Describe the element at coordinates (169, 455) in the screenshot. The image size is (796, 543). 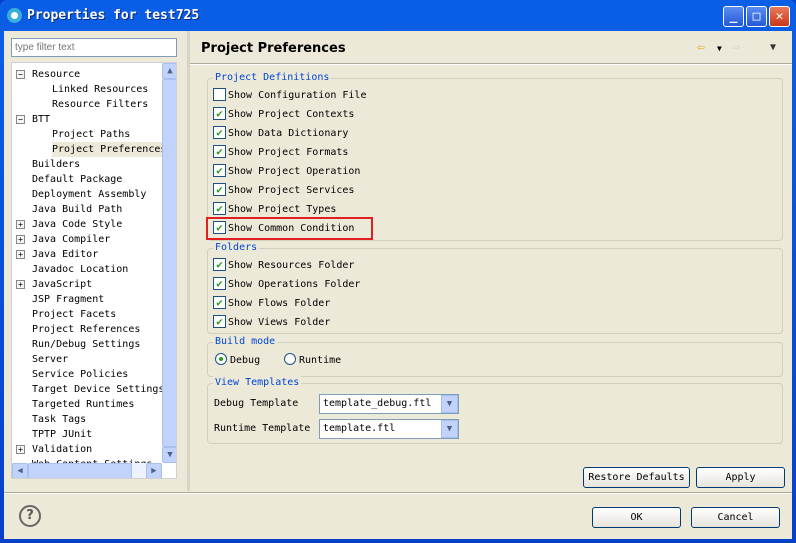
I see `scroll-down-button: ▼` at that location.